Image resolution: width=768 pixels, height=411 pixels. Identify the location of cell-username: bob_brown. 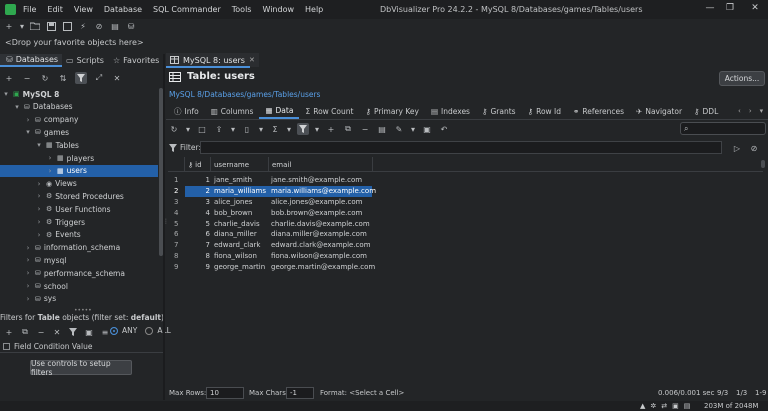
(233, 212).